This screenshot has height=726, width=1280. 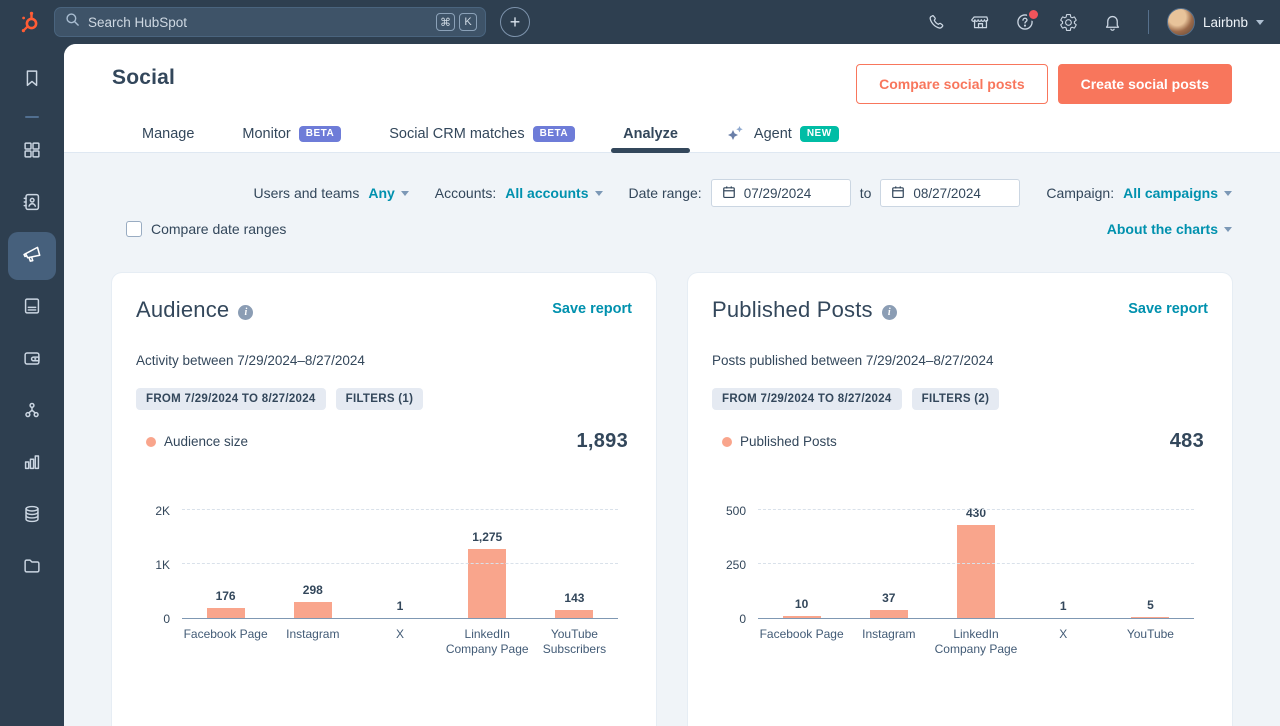 I want to click on users-and-teams-dropdown: Any, so click(x=388, y=193).